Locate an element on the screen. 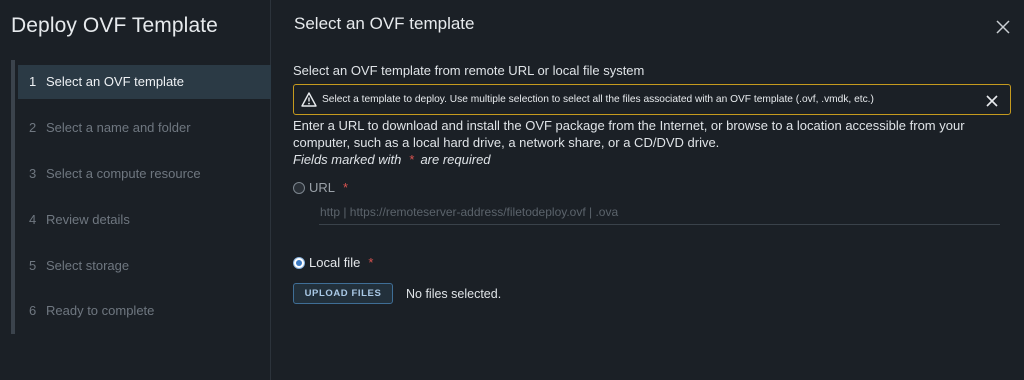 The image size is (1024, 380). step-label: Select storage is located at coordinates (88, 265).